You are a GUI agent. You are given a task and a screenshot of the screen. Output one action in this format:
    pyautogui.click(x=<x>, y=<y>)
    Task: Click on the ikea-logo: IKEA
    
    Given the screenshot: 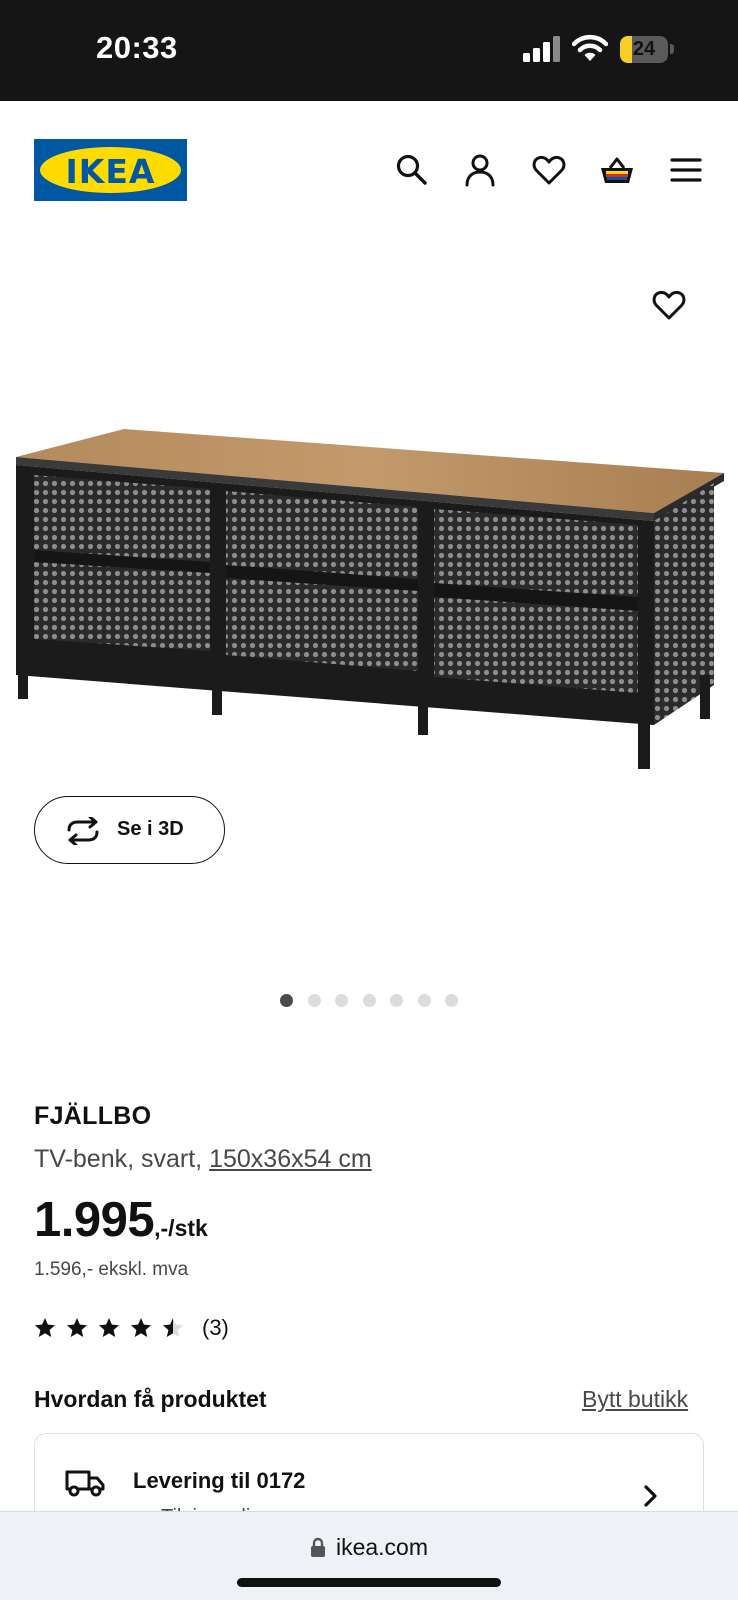 What is the action you would take?
    pyautogui.click(x=110, y=170)
    